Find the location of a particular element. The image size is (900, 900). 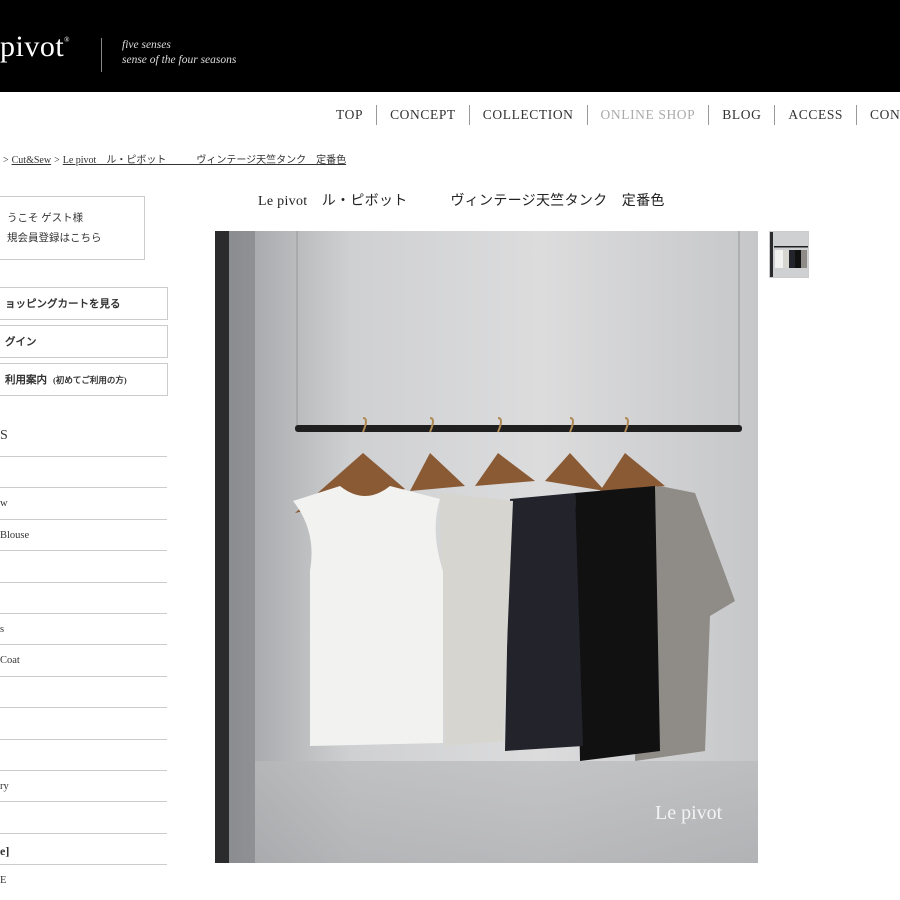

nav-blog: BLOG is located at coordinates (742, 115).